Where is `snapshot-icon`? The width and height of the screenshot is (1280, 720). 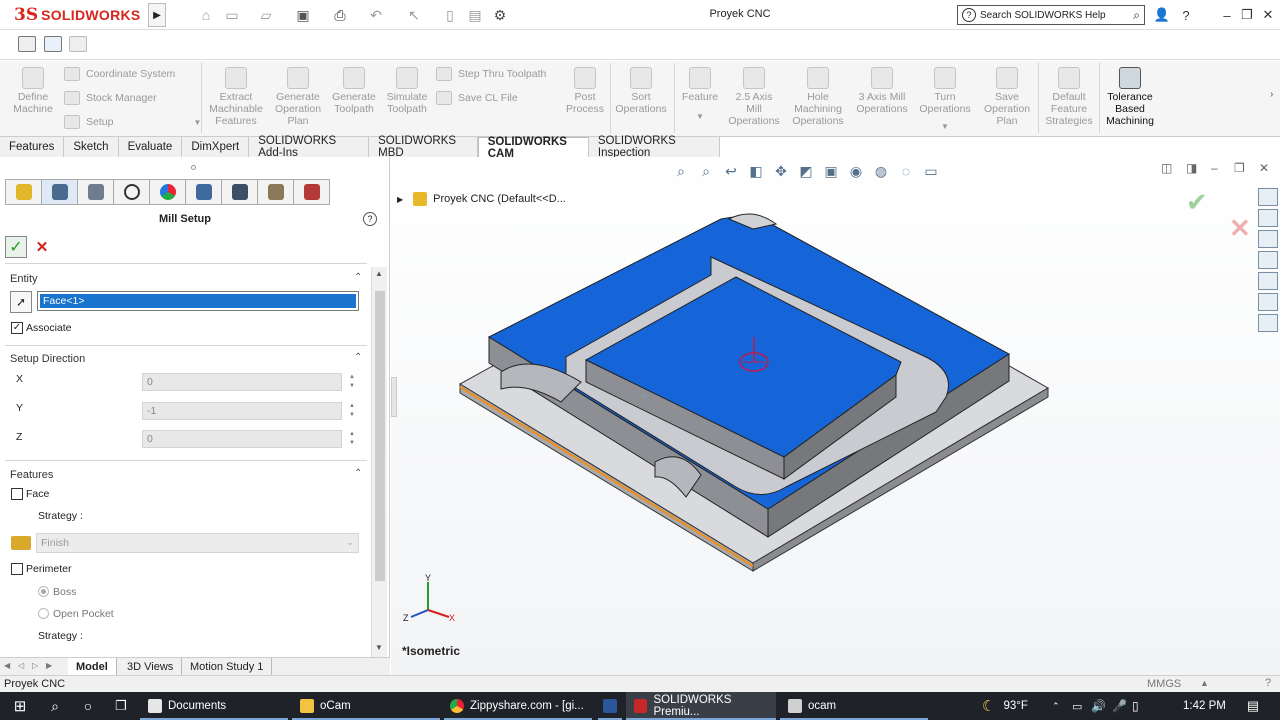 snapshot-icon is located at coordinates (78, 44).